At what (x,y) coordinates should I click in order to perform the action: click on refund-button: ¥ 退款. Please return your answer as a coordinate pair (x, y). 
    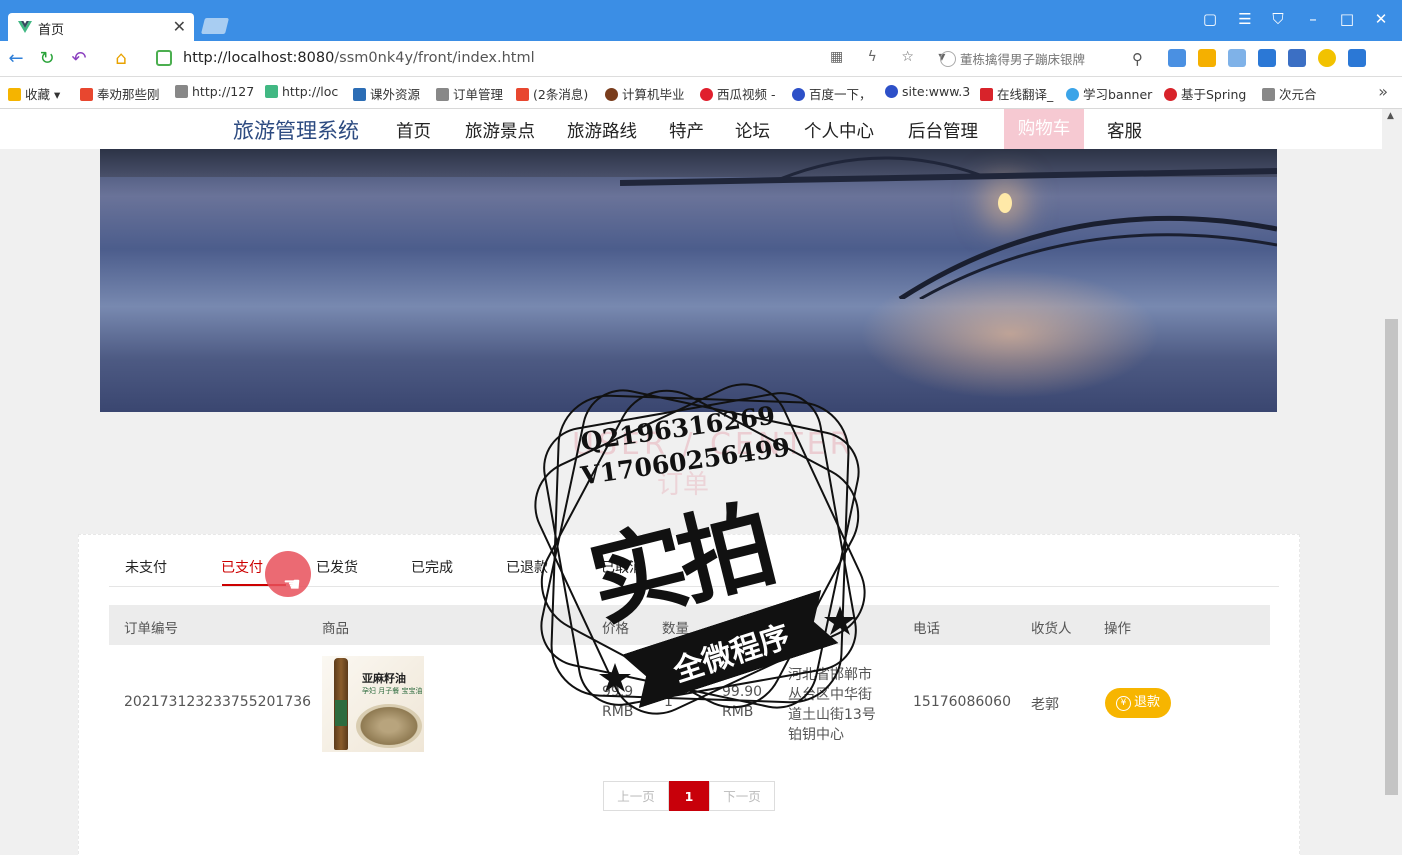
    Looking at the image, I should click on (1138, 703).